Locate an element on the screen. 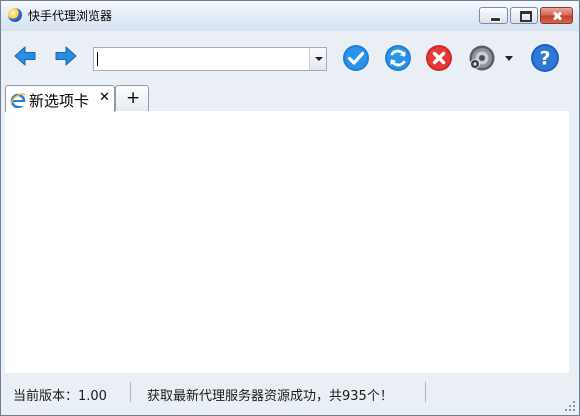  window-title: 快手代理浏览器 is located at coordinates (70, 16).